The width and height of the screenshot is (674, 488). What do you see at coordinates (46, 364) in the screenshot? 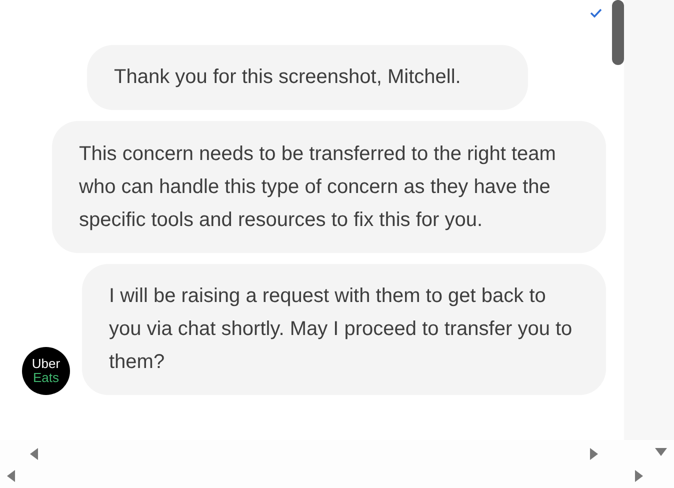
I see `logo-text: Uber` at bounding box center [46, 364].